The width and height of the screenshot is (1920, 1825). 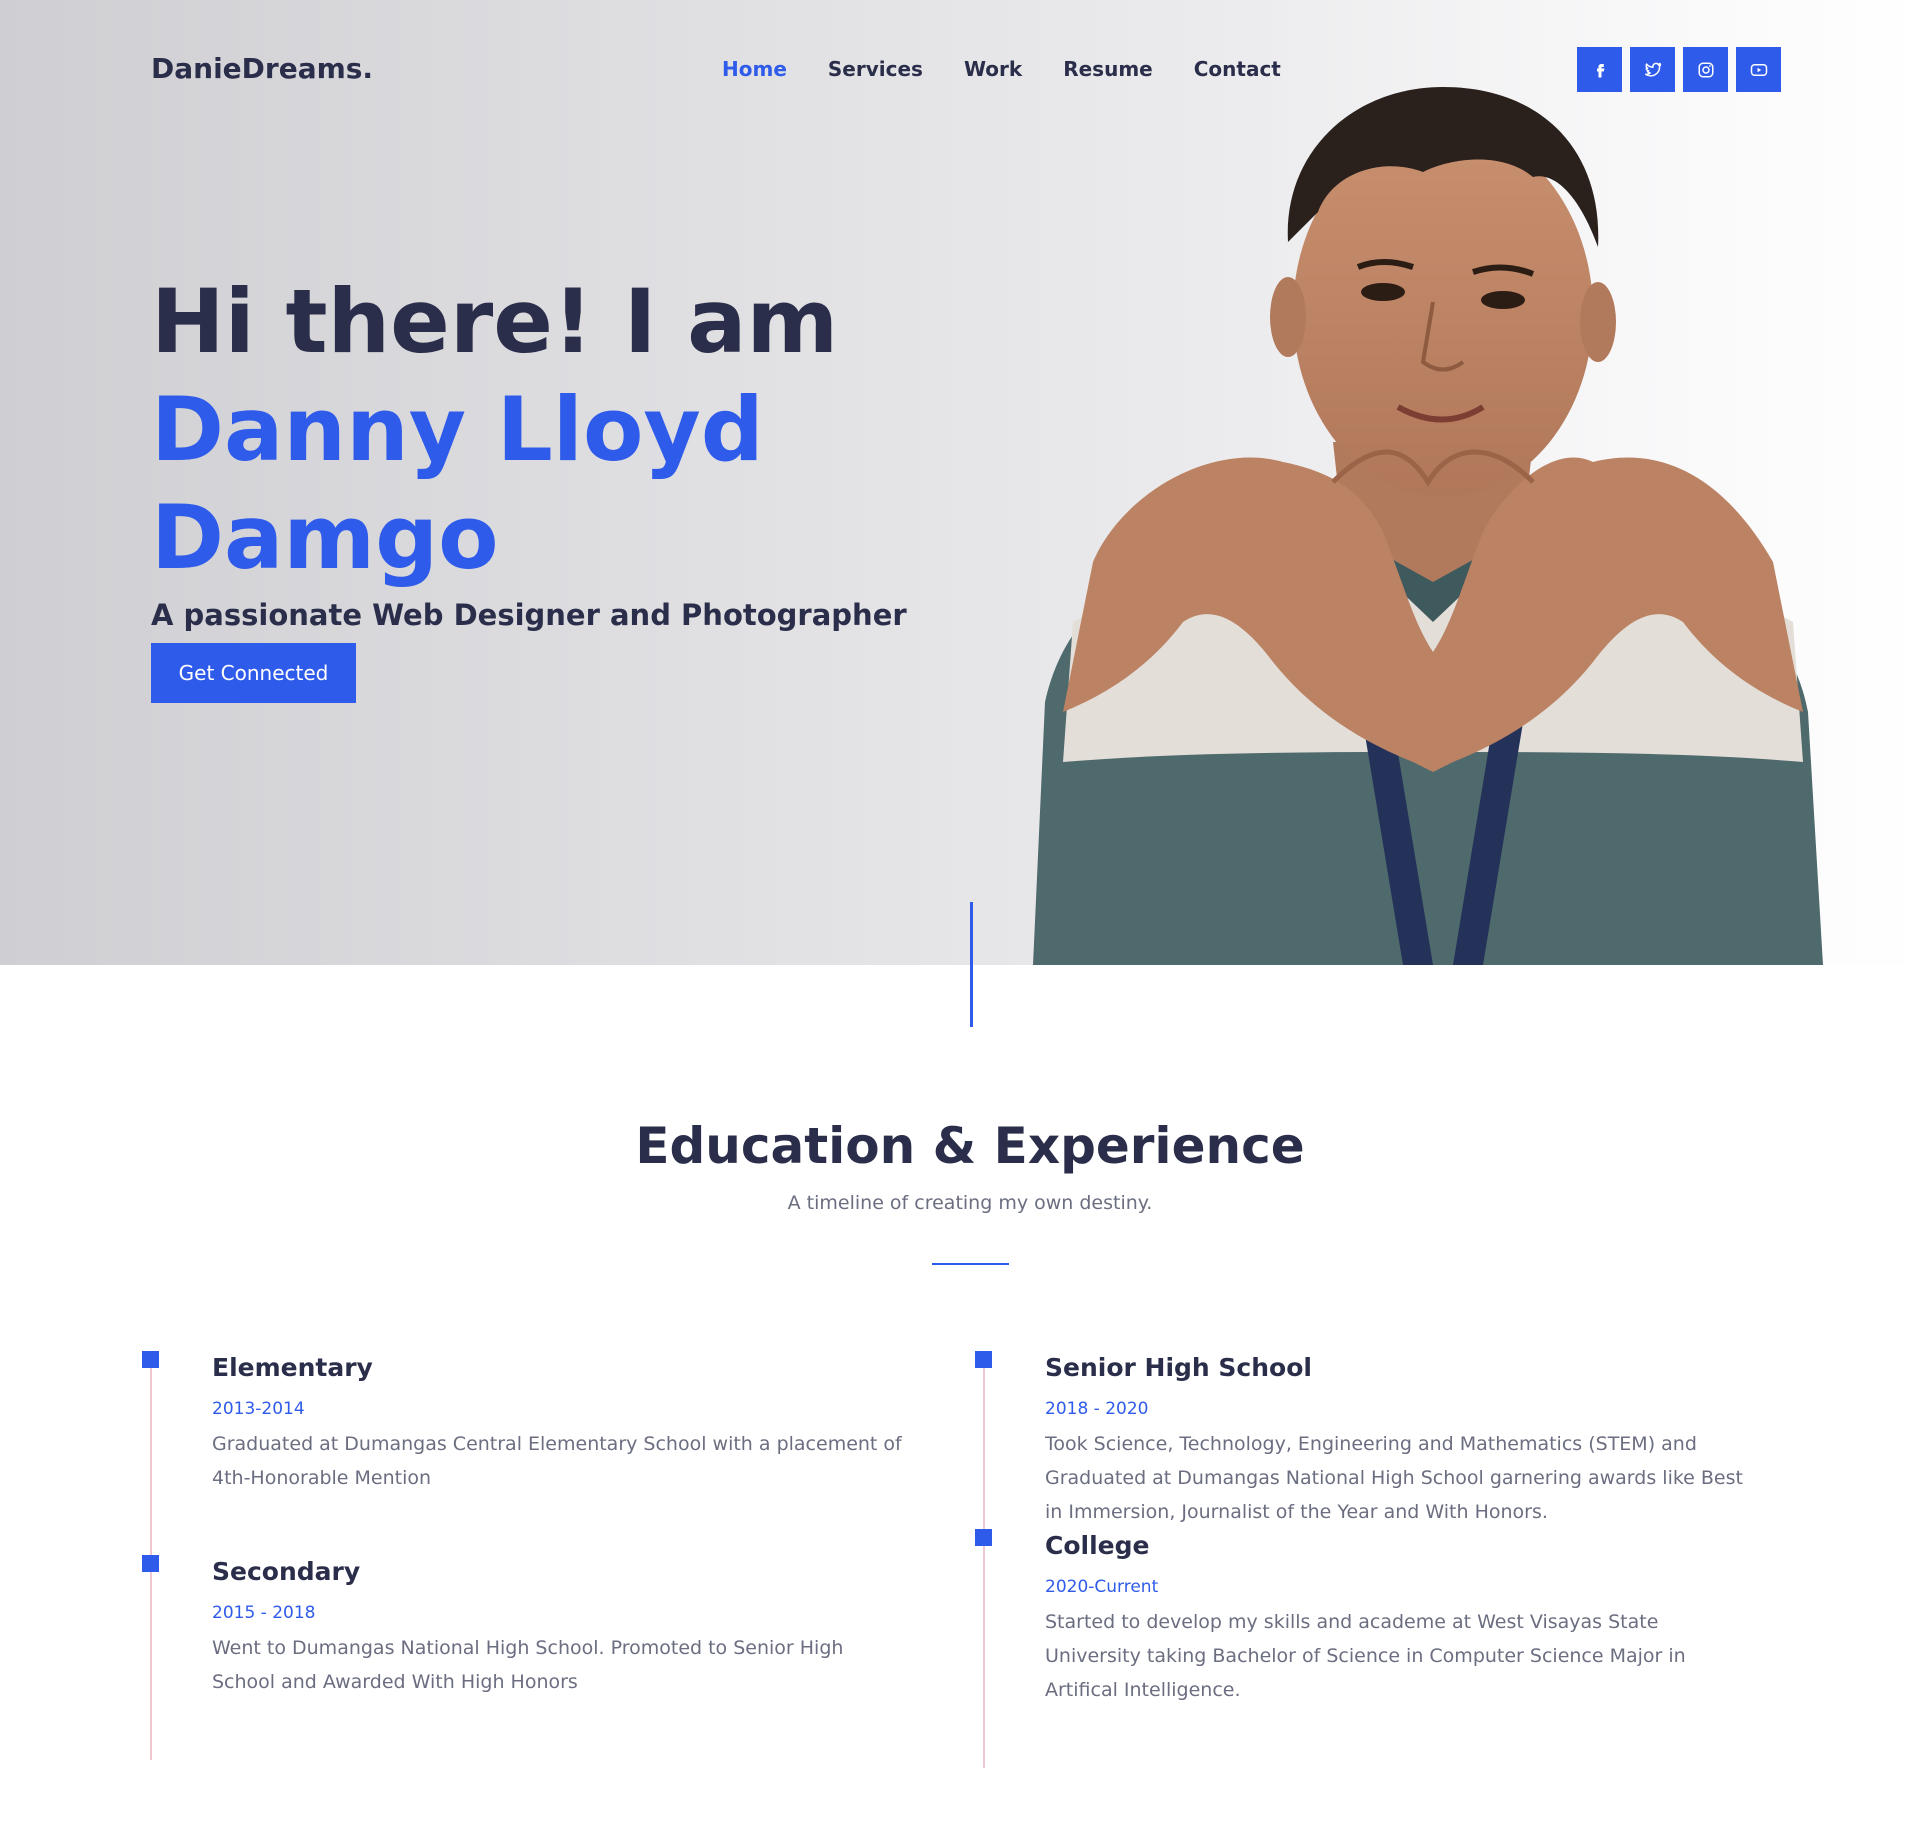 I want to click on nav-work: Work, so click(x=993, y=69).